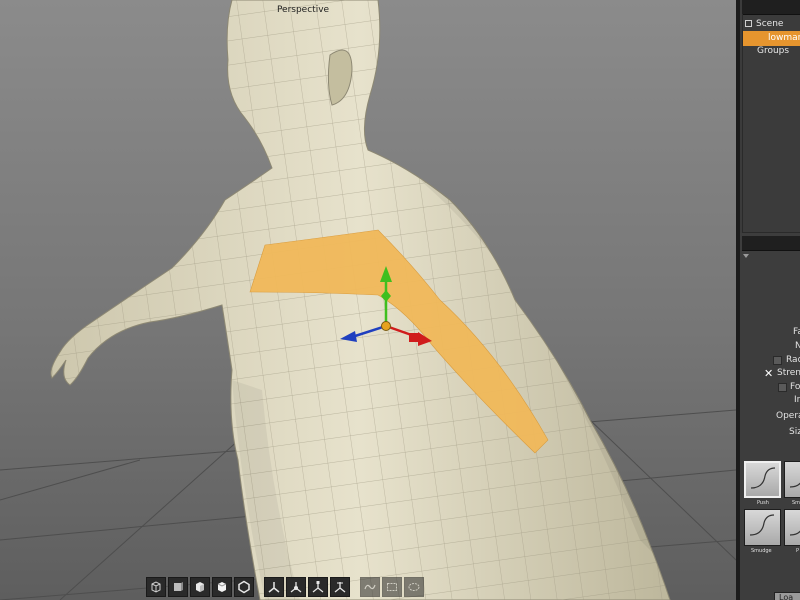 The width and height of the screenshot is (800, 600). I want to click on tree-item-scene: Scene, so click(764, 24).